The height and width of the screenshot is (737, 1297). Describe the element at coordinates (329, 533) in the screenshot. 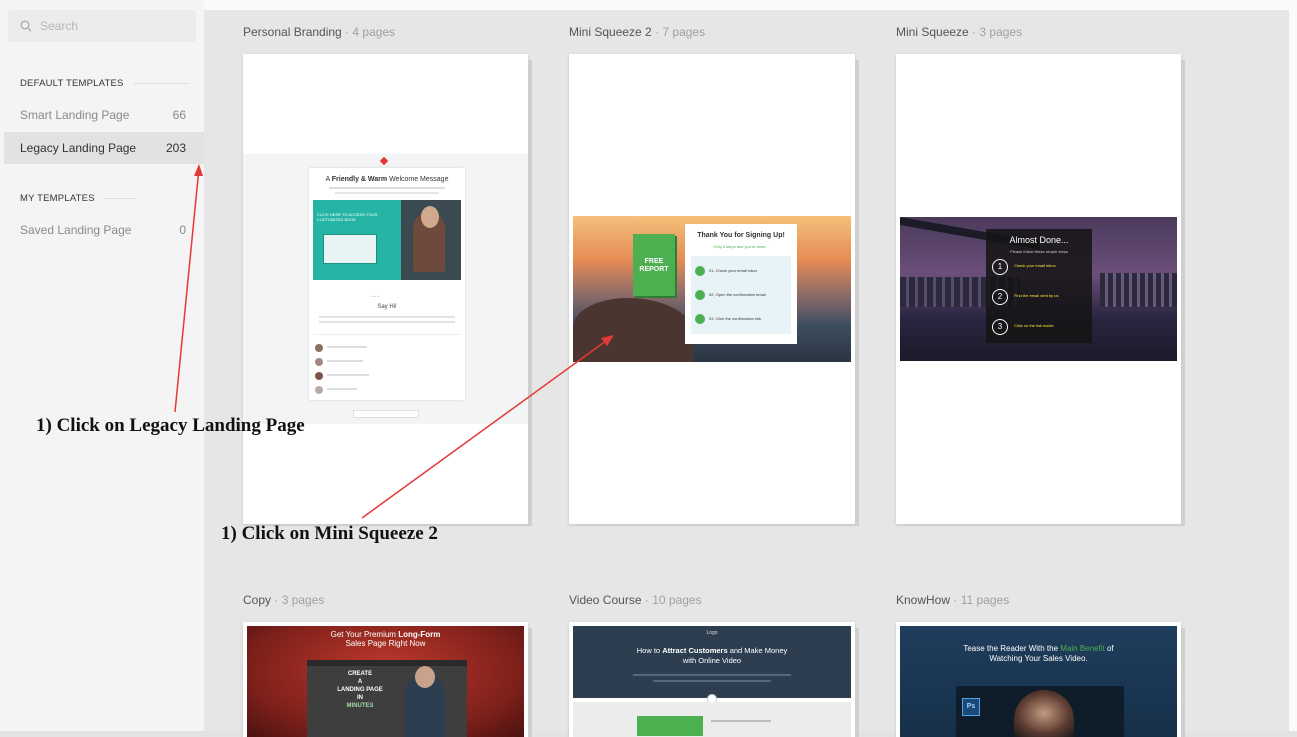

I see `annotation-mini-squeeze-2: 1) Click on Mini Squeeze 2` at that location.